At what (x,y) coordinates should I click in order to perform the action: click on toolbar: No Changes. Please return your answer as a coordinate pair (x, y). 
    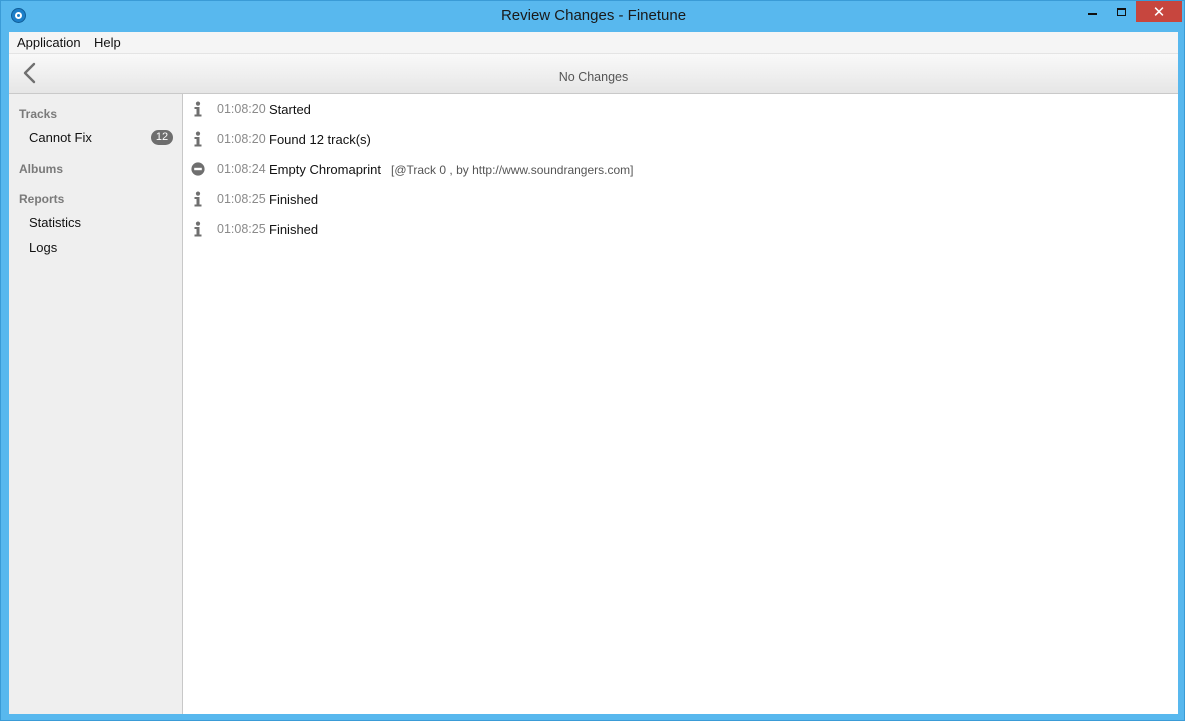
    Looking at the image, I should click on (593, 73).